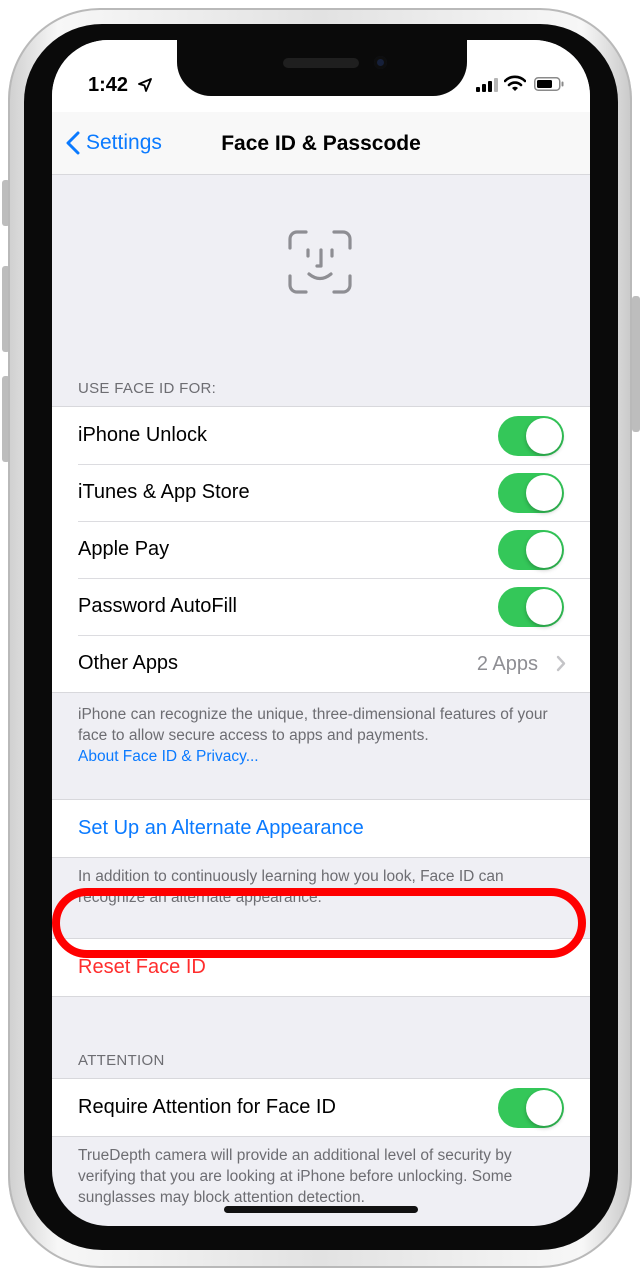  I want to click on other-apps-count: 2 Apps, so click(507, 664).